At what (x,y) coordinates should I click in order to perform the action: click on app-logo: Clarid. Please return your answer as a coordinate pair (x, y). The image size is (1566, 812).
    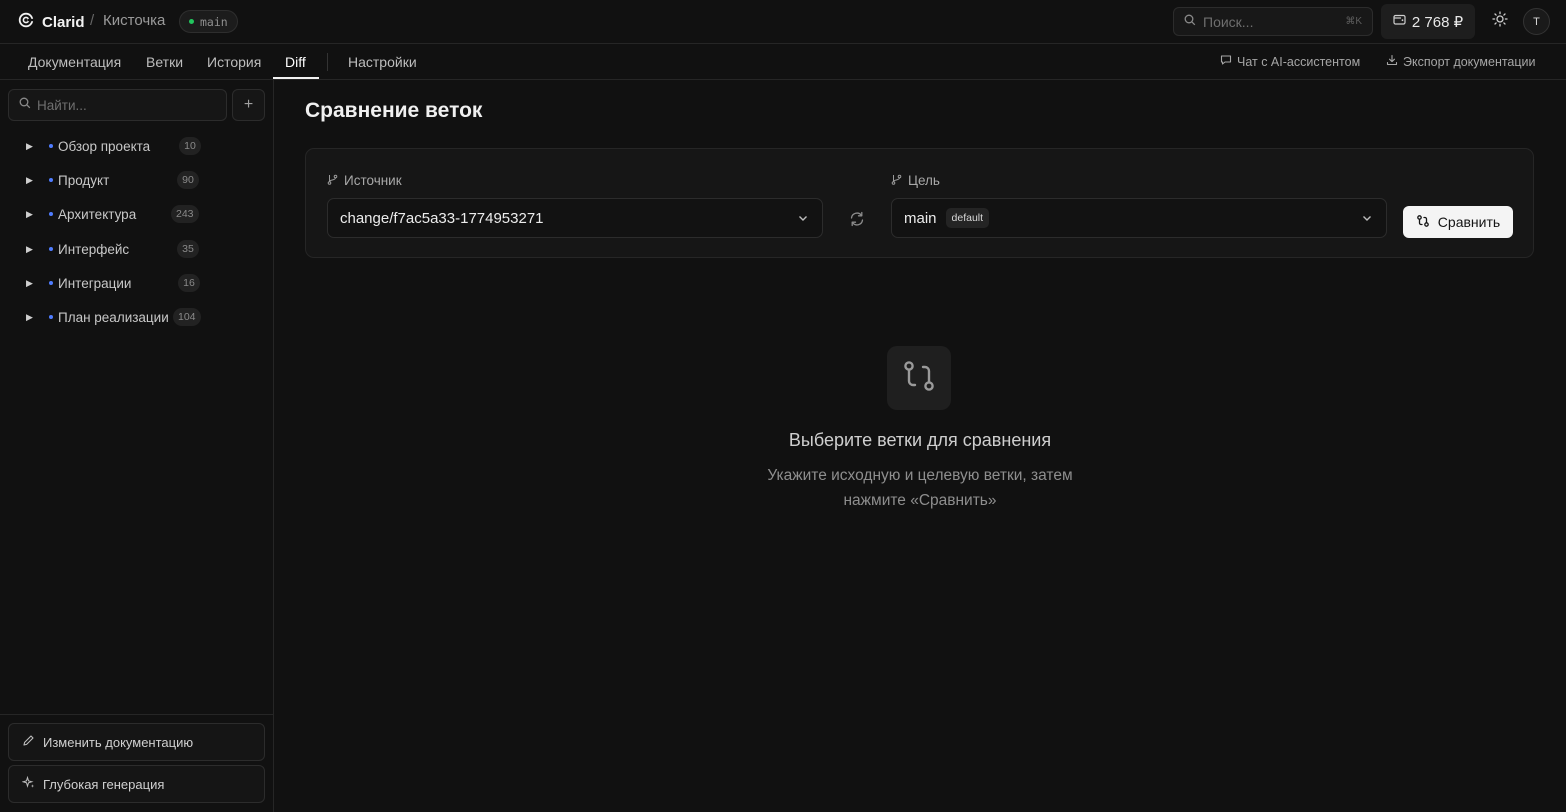
    Looking at the image, I should click on (51, 22).